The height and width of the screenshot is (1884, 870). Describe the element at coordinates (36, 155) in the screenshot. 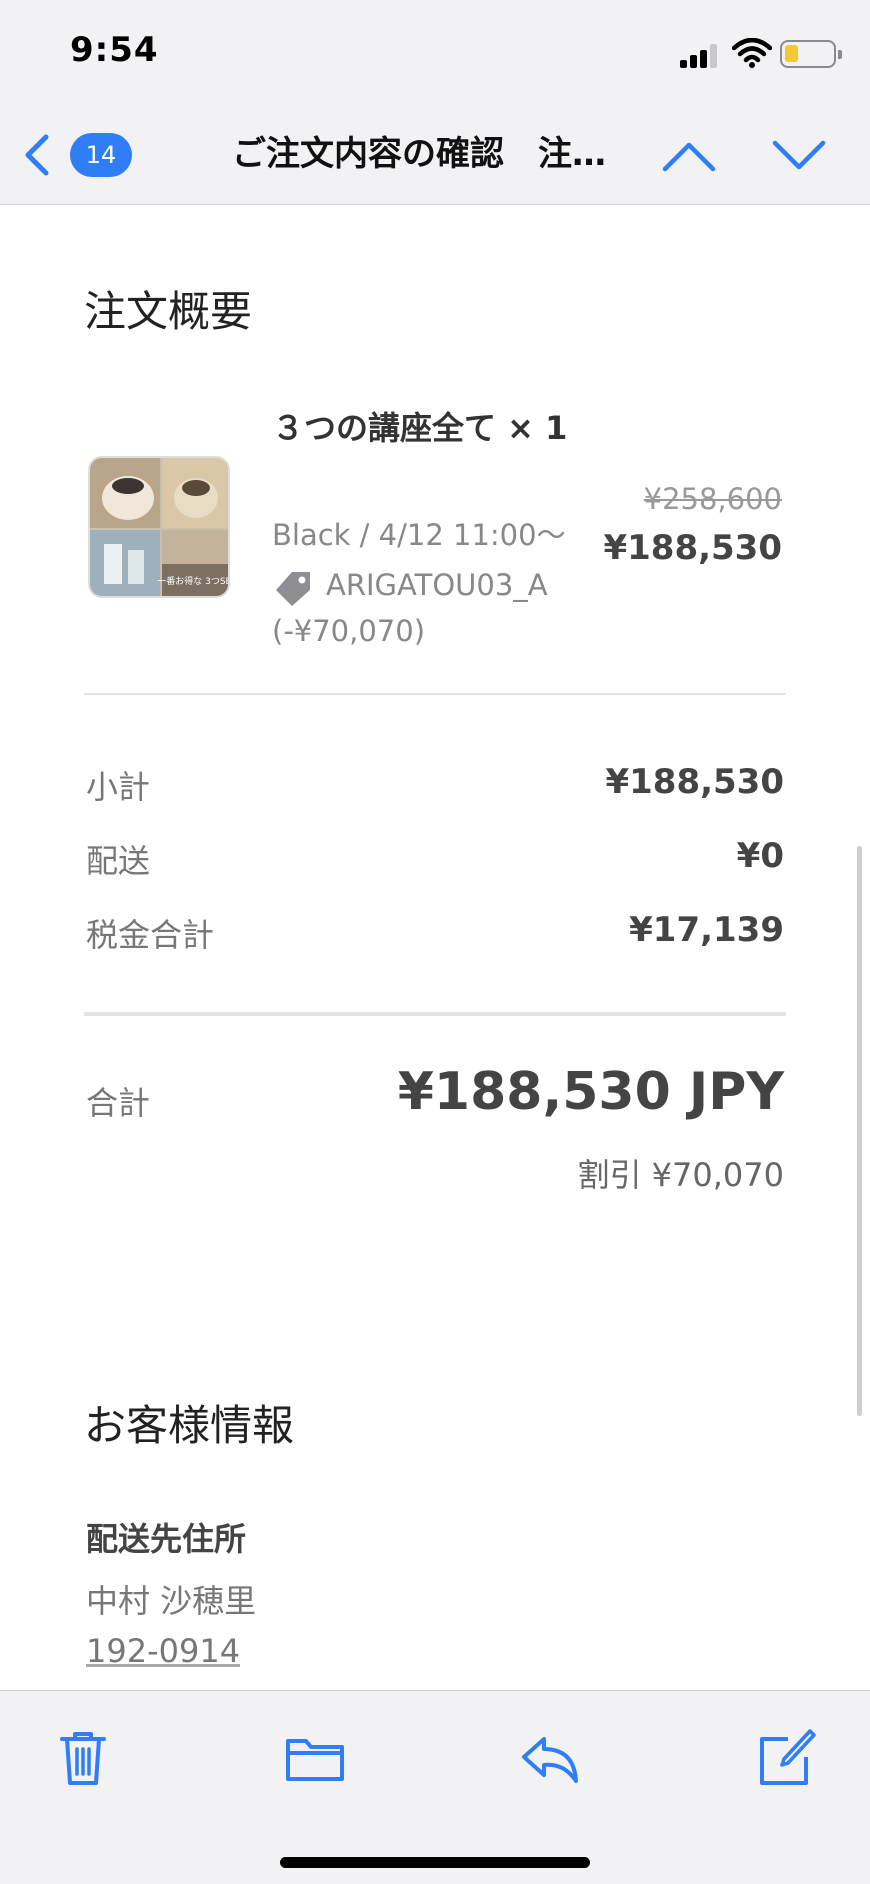

I see `back-chevron-icon` at that location.